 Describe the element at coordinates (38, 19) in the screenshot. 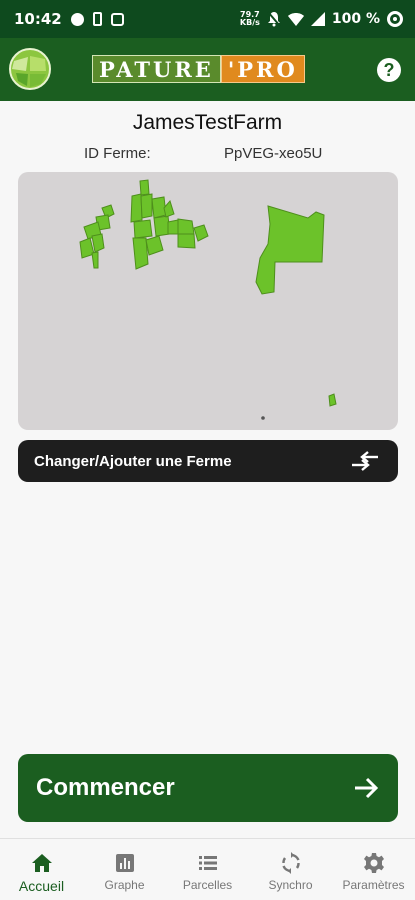

I see `status-time: 10:42` at that location.